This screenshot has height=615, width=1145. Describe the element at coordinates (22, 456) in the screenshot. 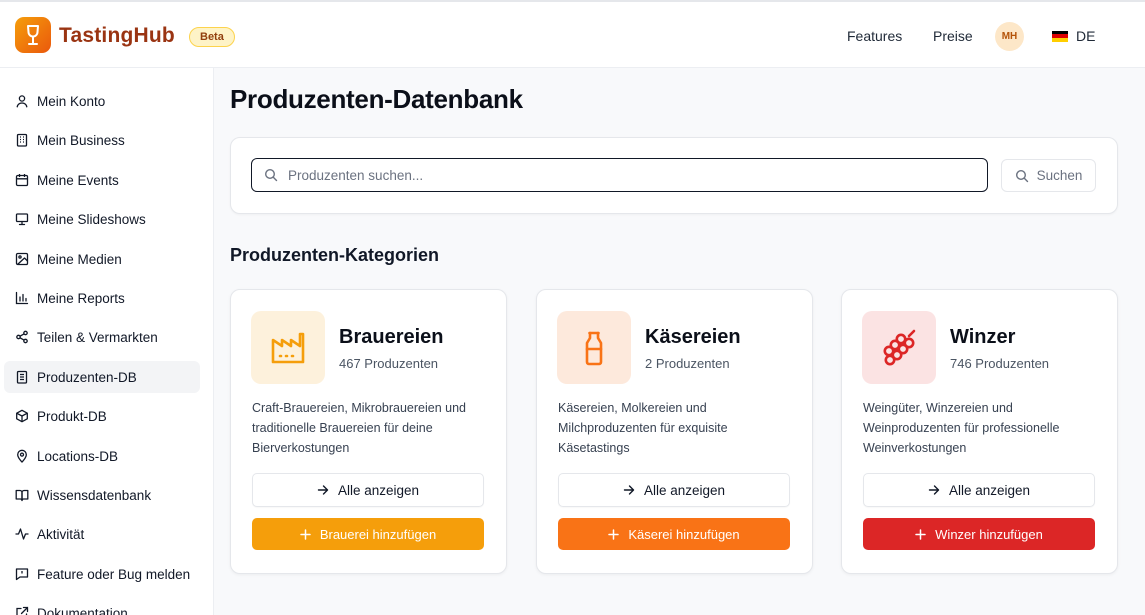

I see `map-pin-icon` at that location.